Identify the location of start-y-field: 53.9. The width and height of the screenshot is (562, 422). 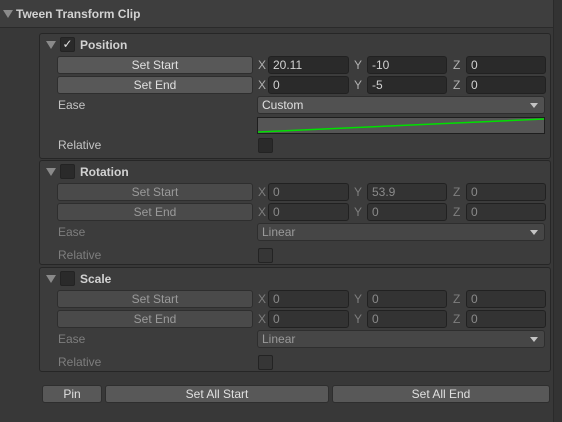
(407, 192).